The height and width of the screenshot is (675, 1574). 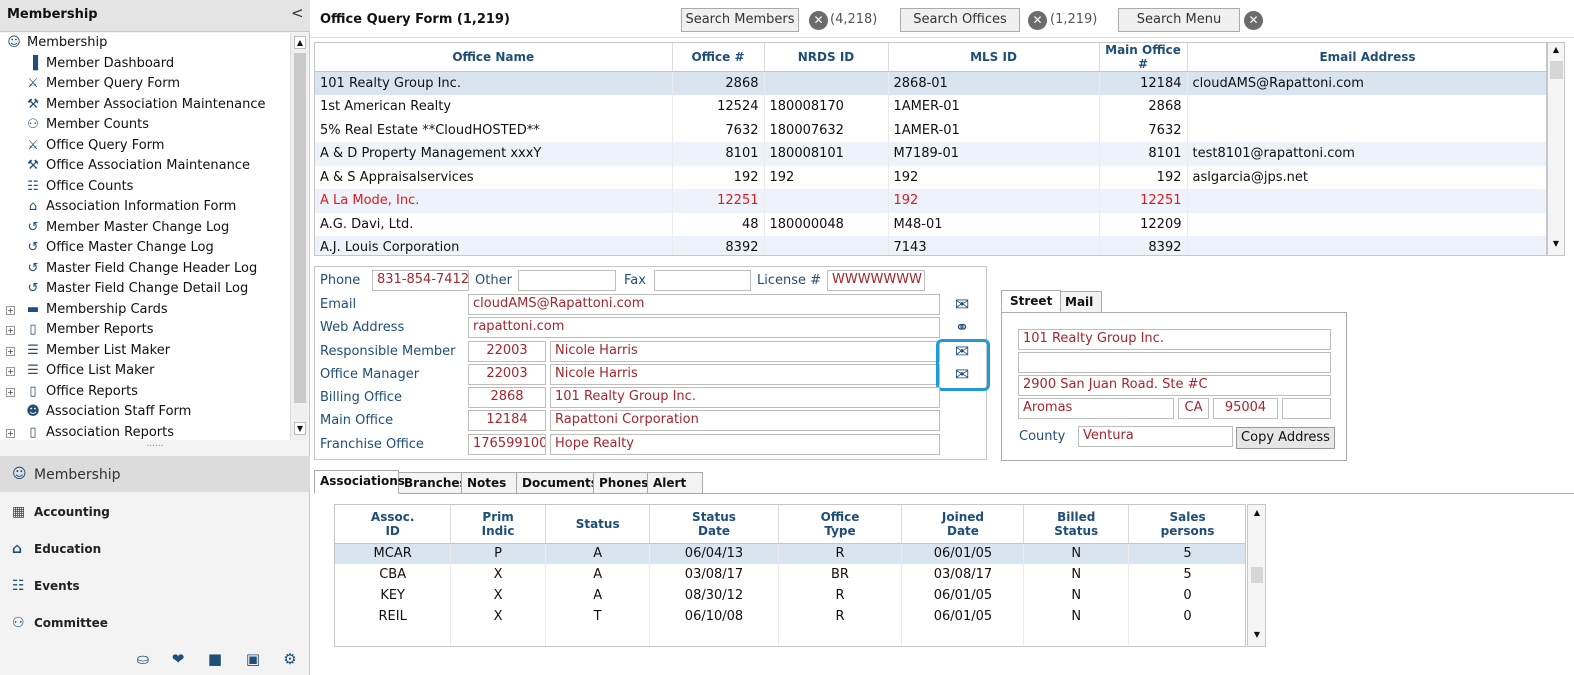 I want to click on table-row: A La Mode, Inc. 12251 192 12251, so click(x=930, y=201).